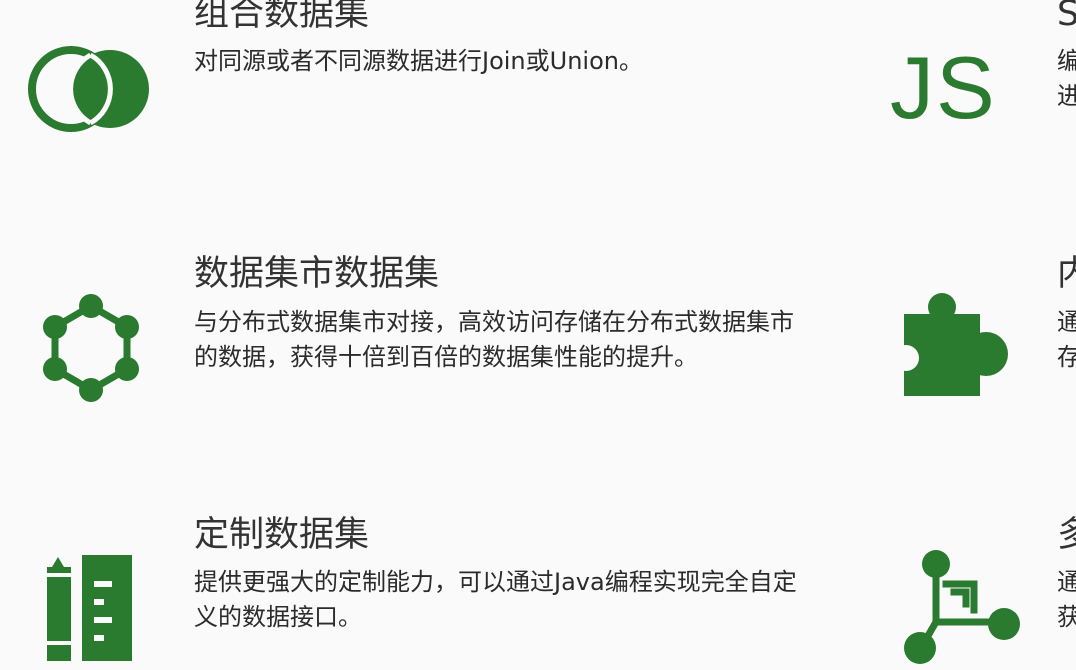 The height and width of the screenshot is (670, 1076). Describe the element at coordinates (495, 599) in the screenshot. I see `feature-description: 提供更强大的定制能力，可以通过Java编程实现完全自定义的数据接口。` at that location.